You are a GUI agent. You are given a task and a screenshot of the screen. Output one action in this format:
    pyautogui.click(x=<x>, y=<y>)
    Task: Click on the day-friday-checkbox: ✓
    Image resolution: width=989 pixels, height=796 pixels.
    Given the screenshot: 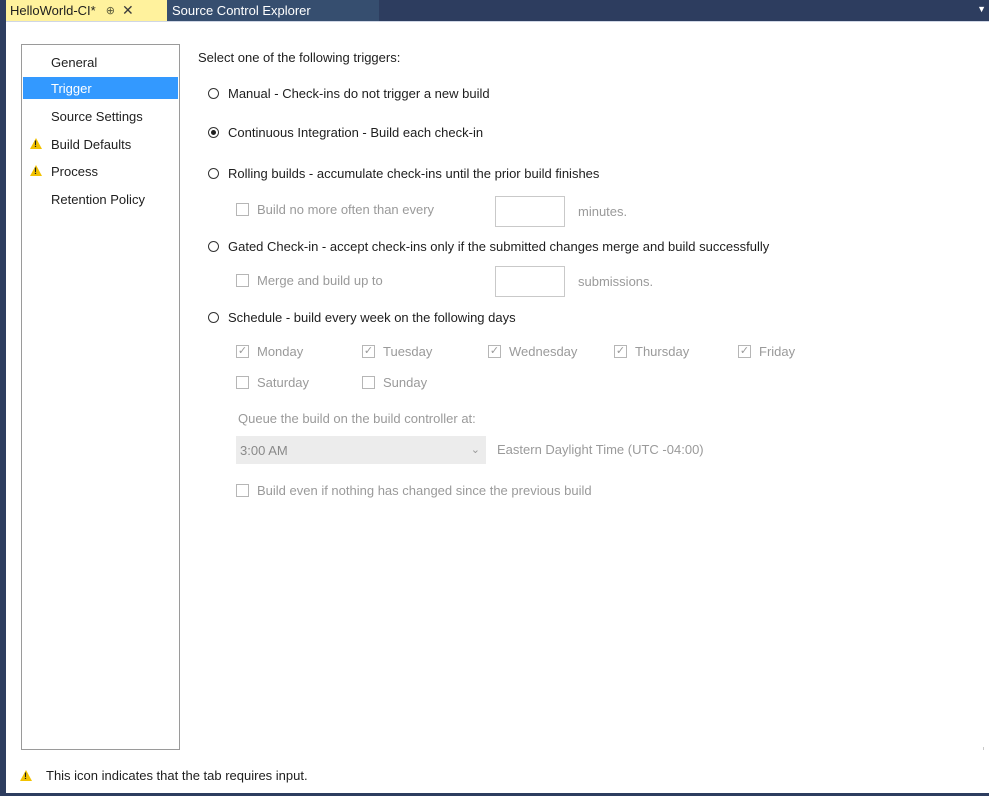 What is the action you would take?
    pyautogui.click(x=744, y=351)
    